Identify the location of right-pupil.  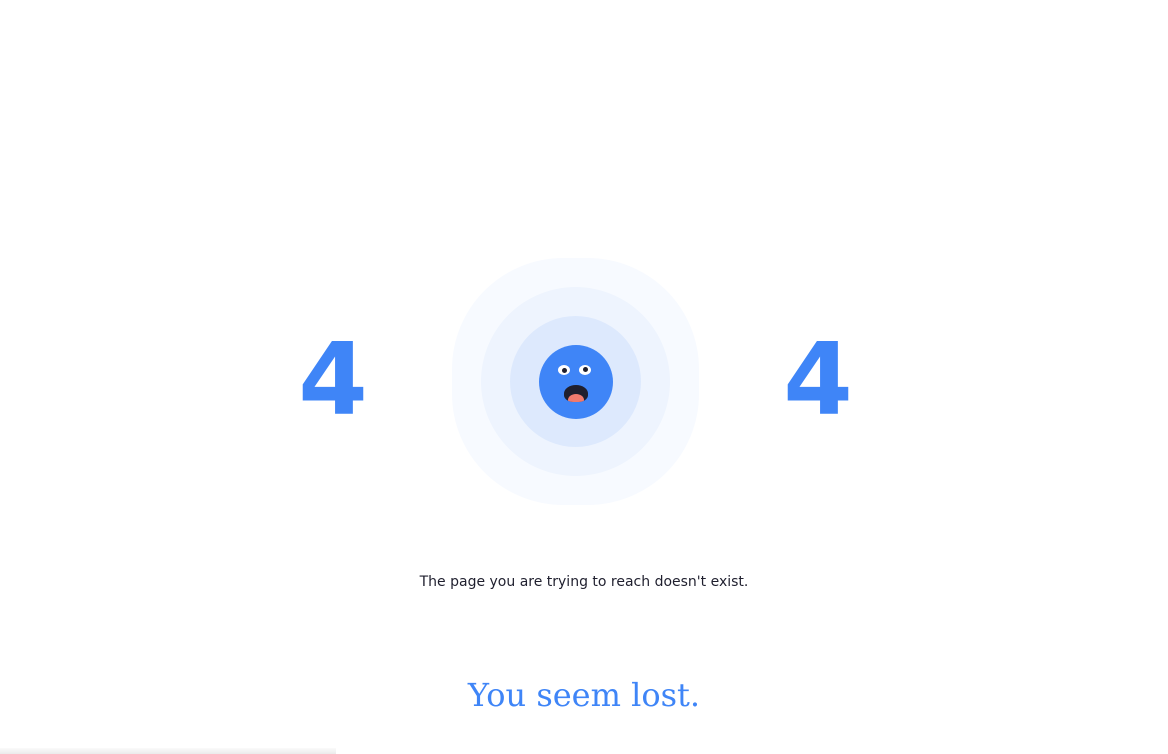
(585, 369).